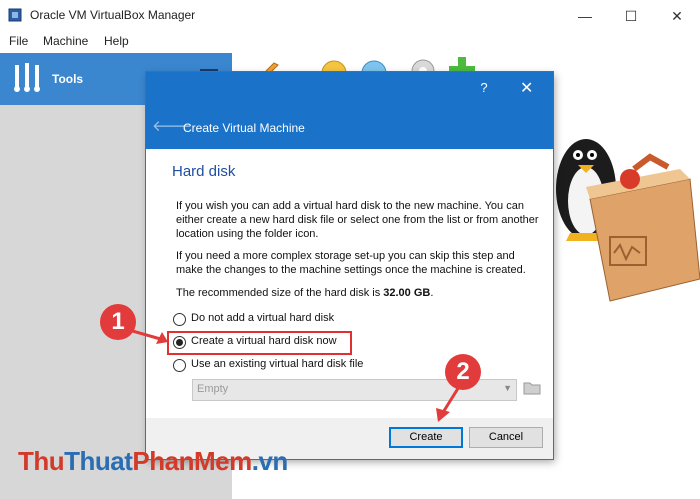 This screenshot has width=700, height=499. Describe the element at coordinates (263, 318) in the screenshot. I see `radio-label: Do not add a virtual hard disk` at that location.